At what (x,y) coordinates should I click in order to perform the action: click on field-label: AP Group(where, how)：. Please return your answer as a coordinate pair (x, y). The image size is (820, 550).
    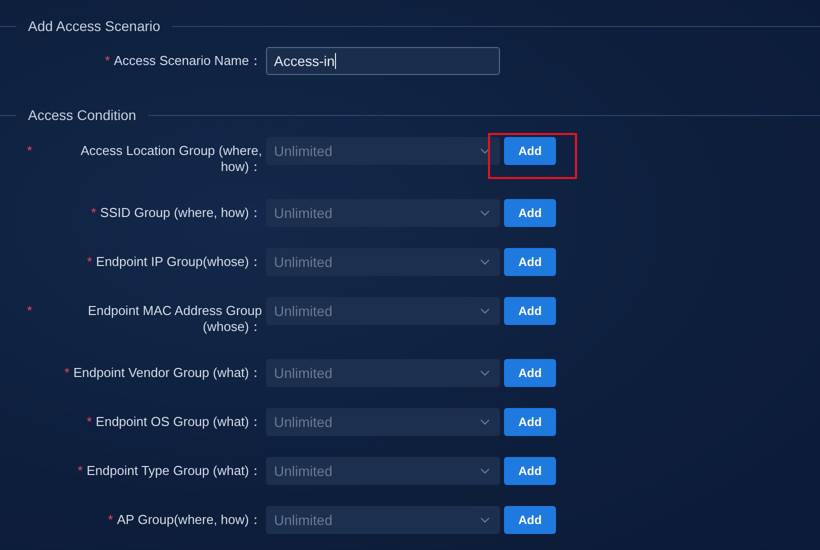
    Looking at the image, I should click on (189, 520).